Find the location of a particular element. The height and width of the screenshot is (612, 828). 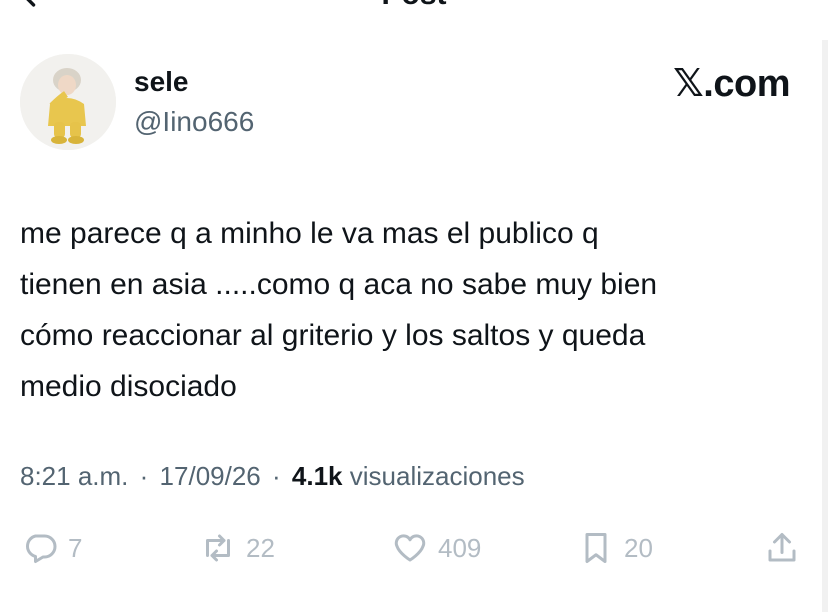

repost-icon is located at coordinates (218, 548).